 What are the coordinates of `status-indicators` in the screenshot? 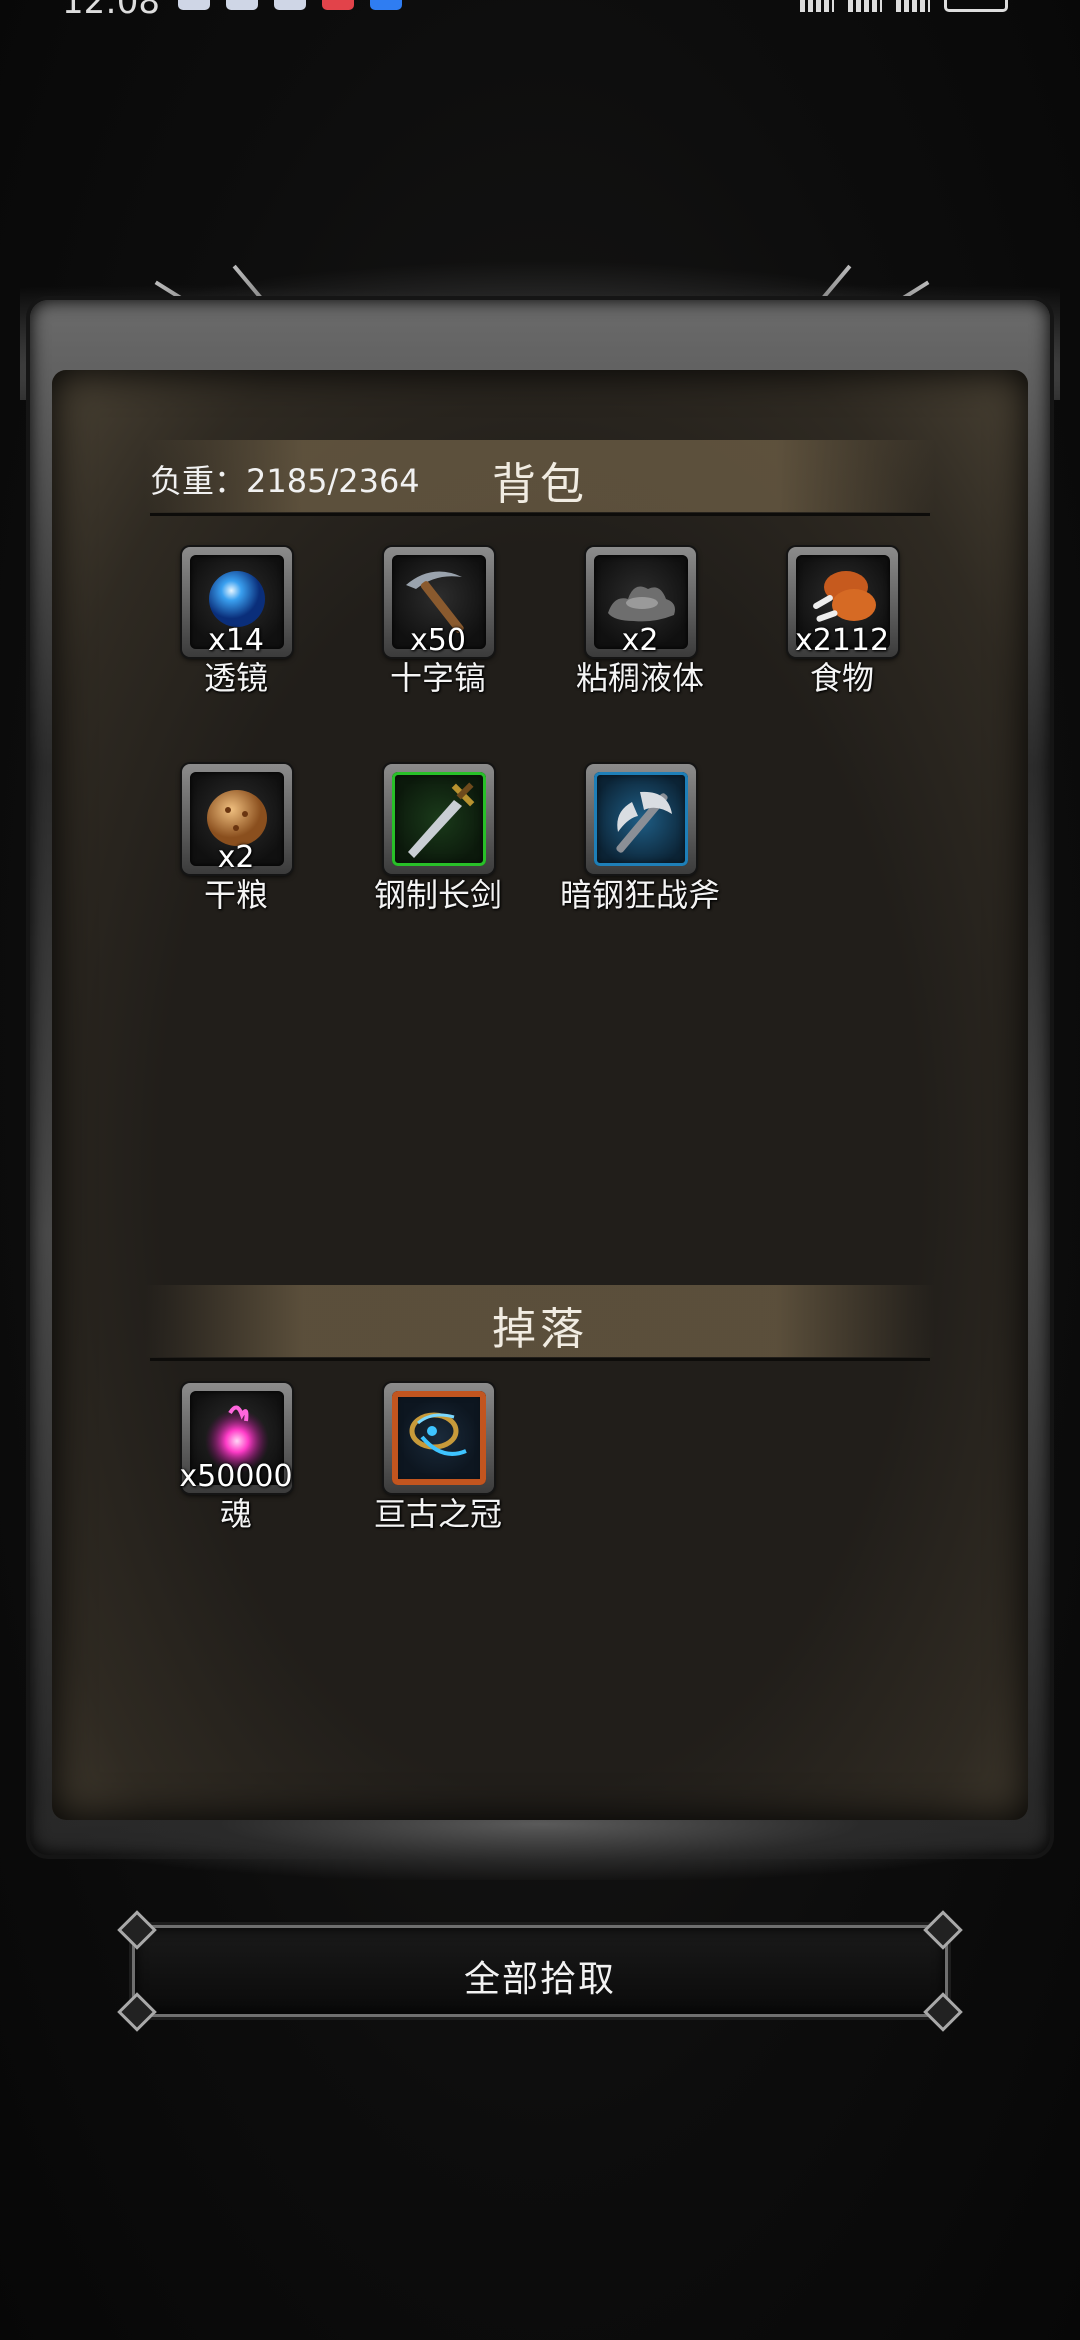 It's located at (904, 6).